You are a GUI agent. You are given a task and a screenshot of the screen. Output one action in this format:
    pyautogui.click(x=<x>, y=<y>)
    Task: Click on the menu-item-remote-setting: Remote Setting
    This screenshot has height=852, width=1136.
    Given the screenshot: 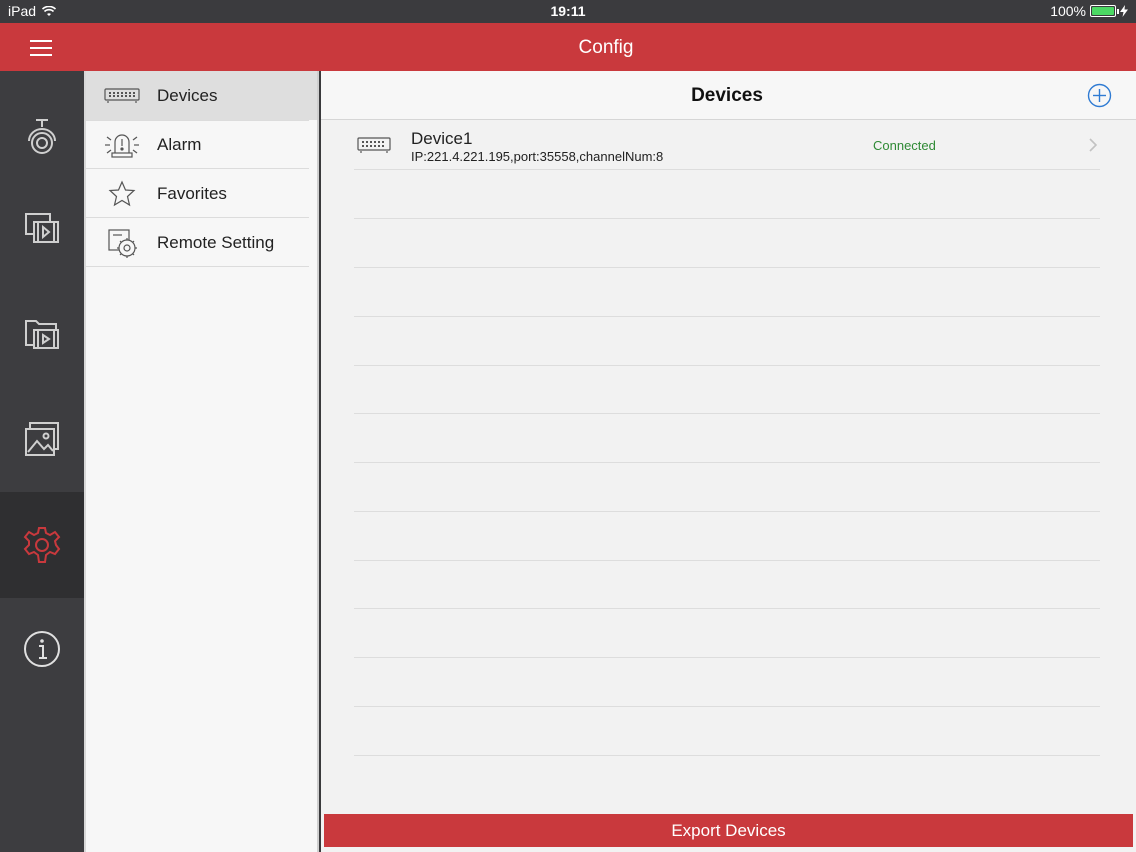 What is the action you would take?
    pyautogui.click(x=201, y=242)
    